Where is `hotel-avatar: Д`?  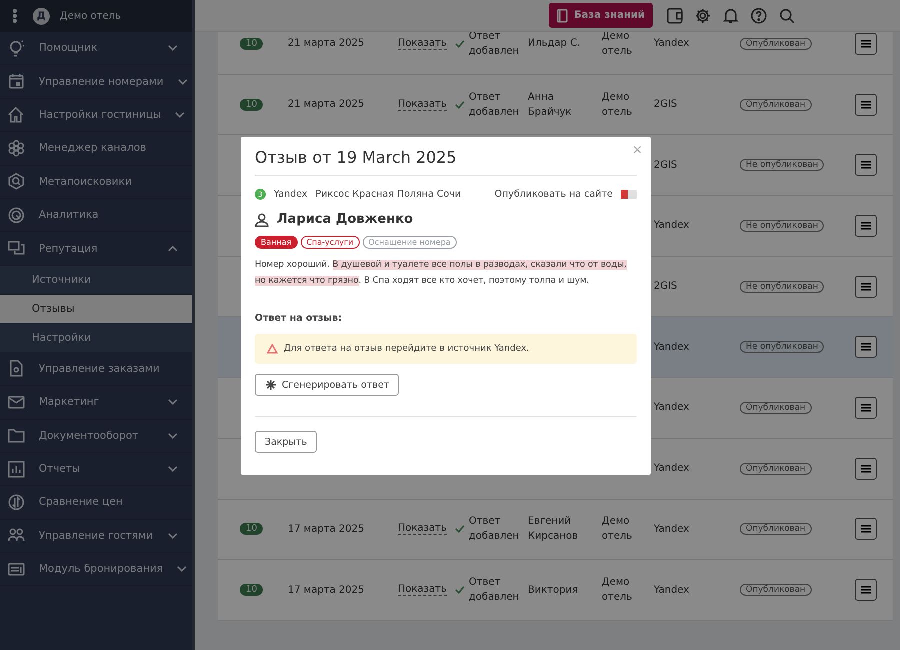
hotel-avatar: Д is located at coordinates (41, 16).